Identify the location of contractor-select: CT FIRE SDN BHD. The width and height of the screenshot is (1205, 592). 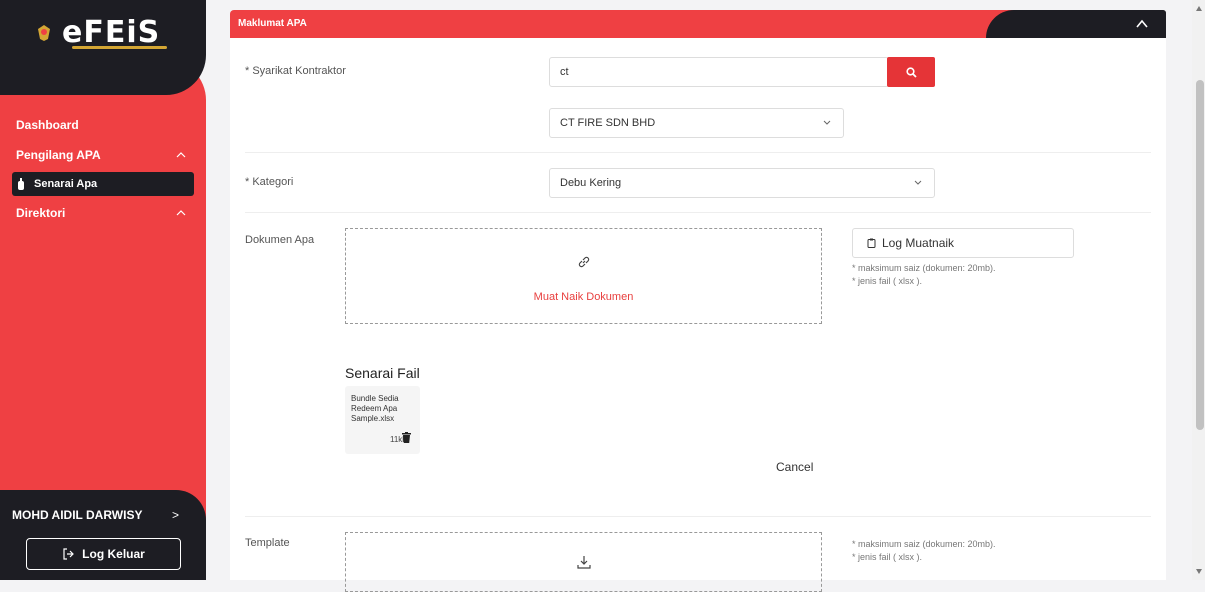
(696, 123).